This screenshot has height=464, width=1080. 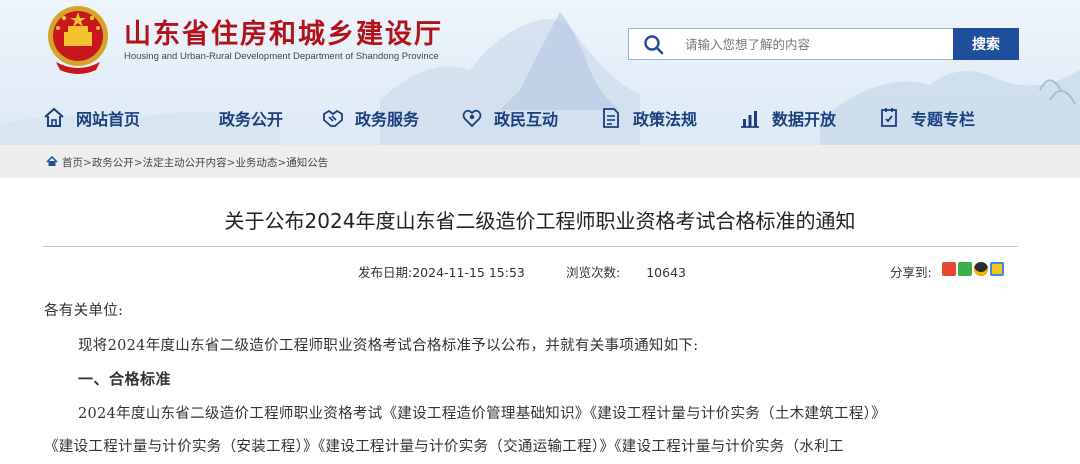 What do you see at coordinates (113, 163) in the screenshot?
I see `breadcrumb-link-gov-affairs: 政务公开` at bounding box center [113, 163].